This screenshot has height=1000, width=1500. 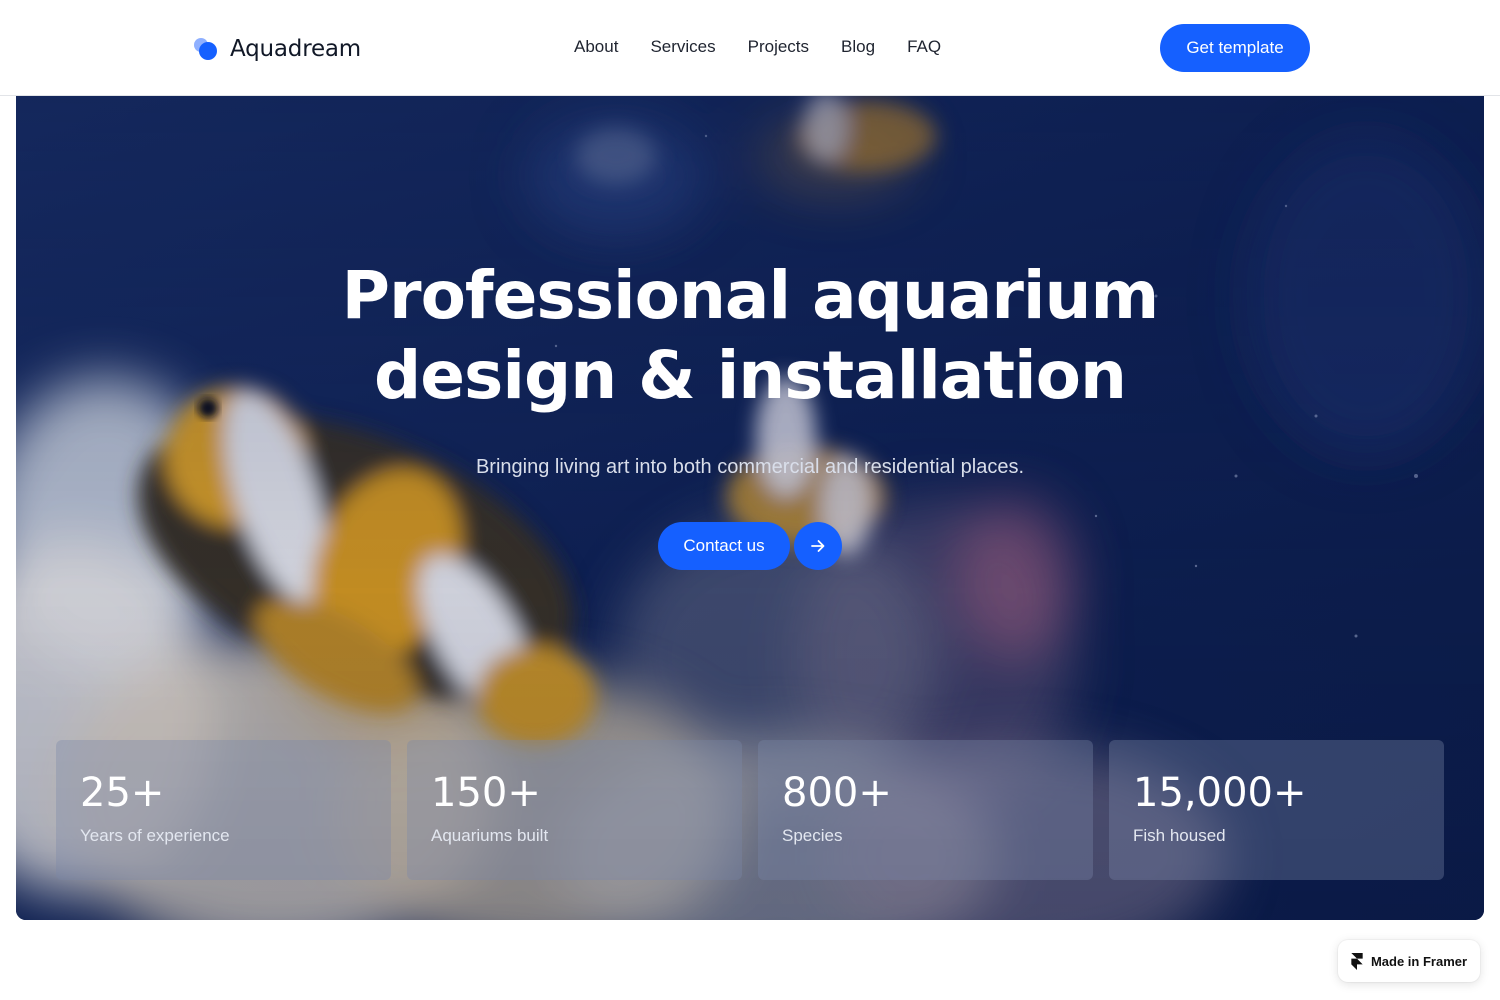 I want to click on nav-link-blog: Blog, so click(x=858, y=47).